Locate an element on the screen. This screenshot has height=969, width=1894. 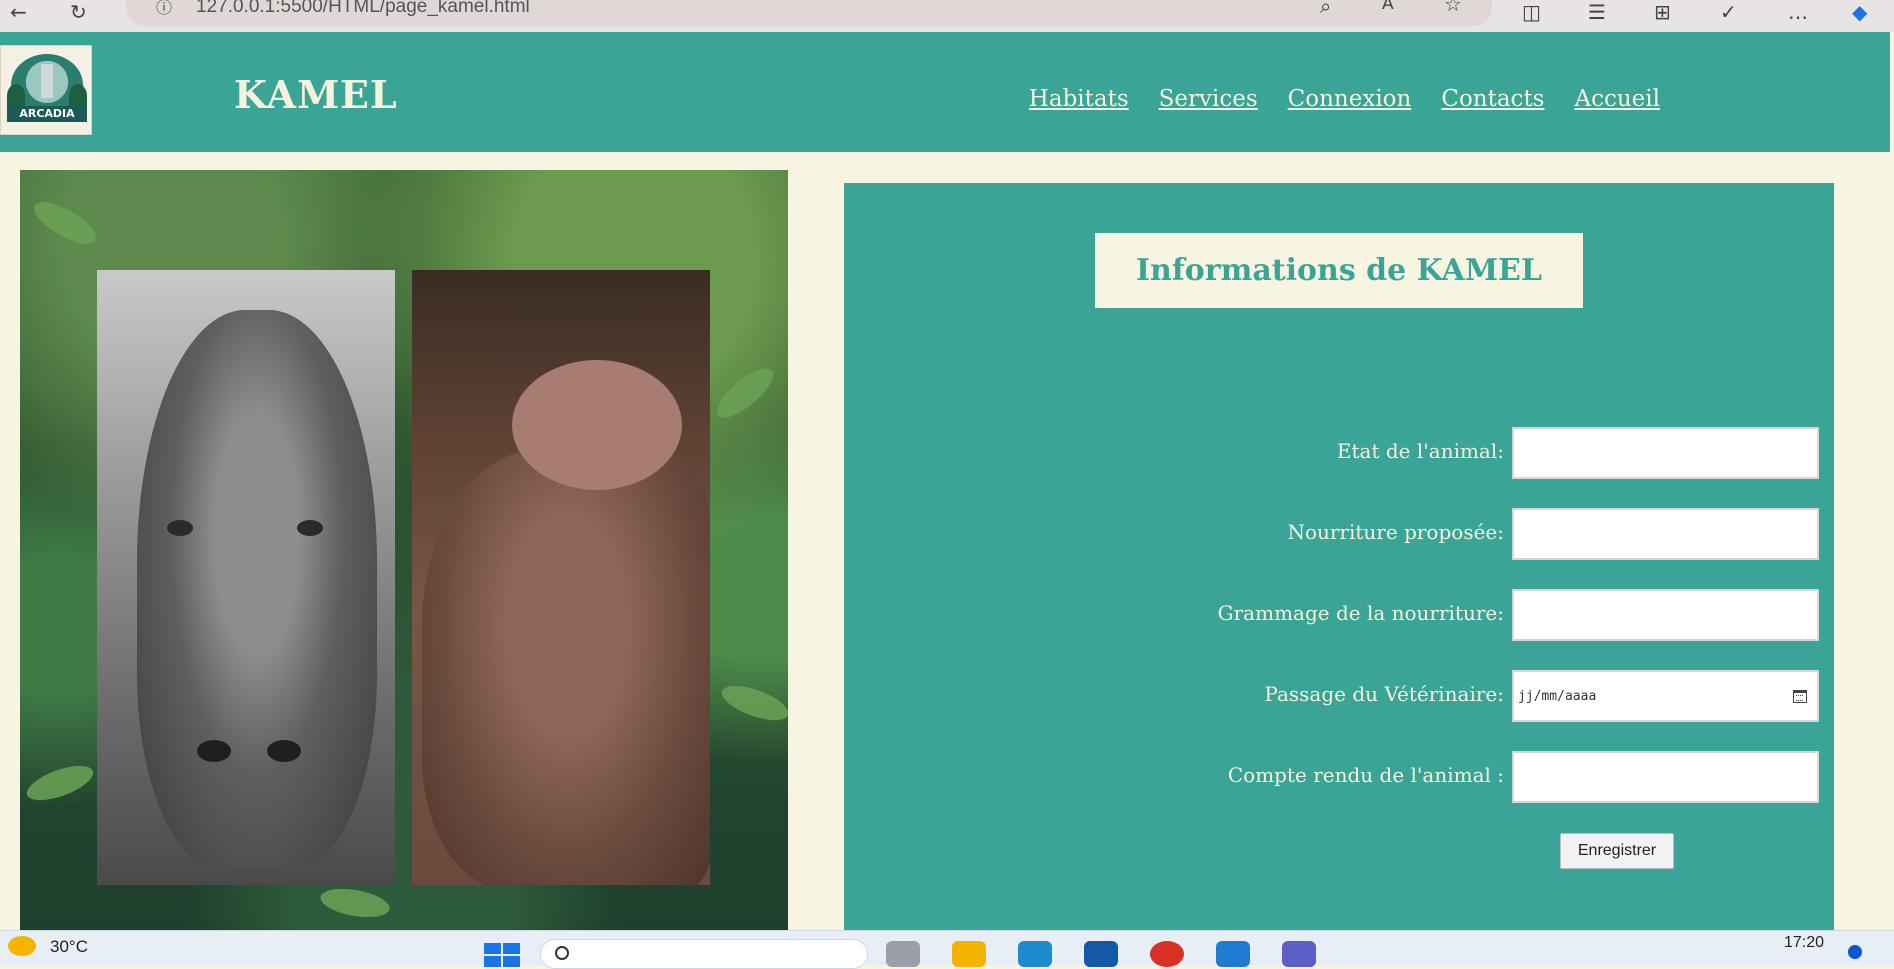
form-row-etat: Etat de l'animal: is located at coordinates (1339, 453).